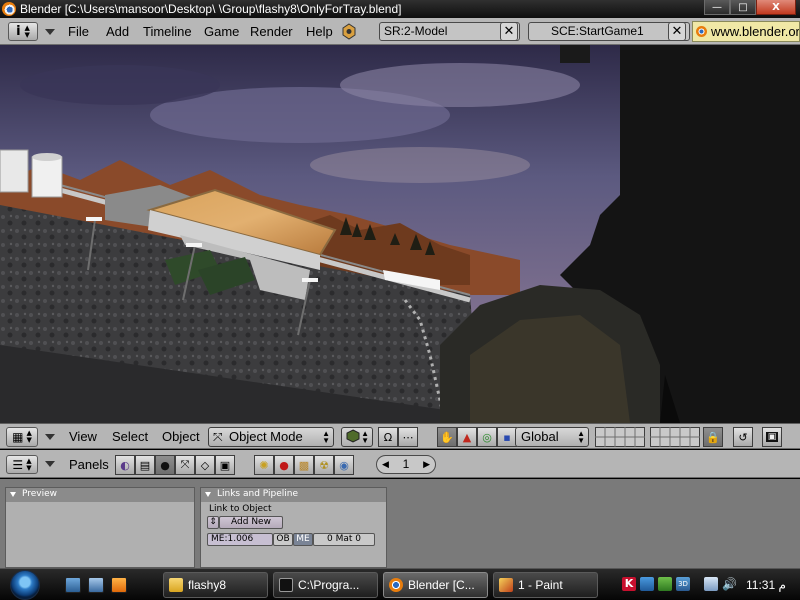 This screenshot has width=800, height=600. What do you see at coordinates (677, 31) in the screenshot?
I see `delete-scene-button: ✕` at bounding box center [677, 31].